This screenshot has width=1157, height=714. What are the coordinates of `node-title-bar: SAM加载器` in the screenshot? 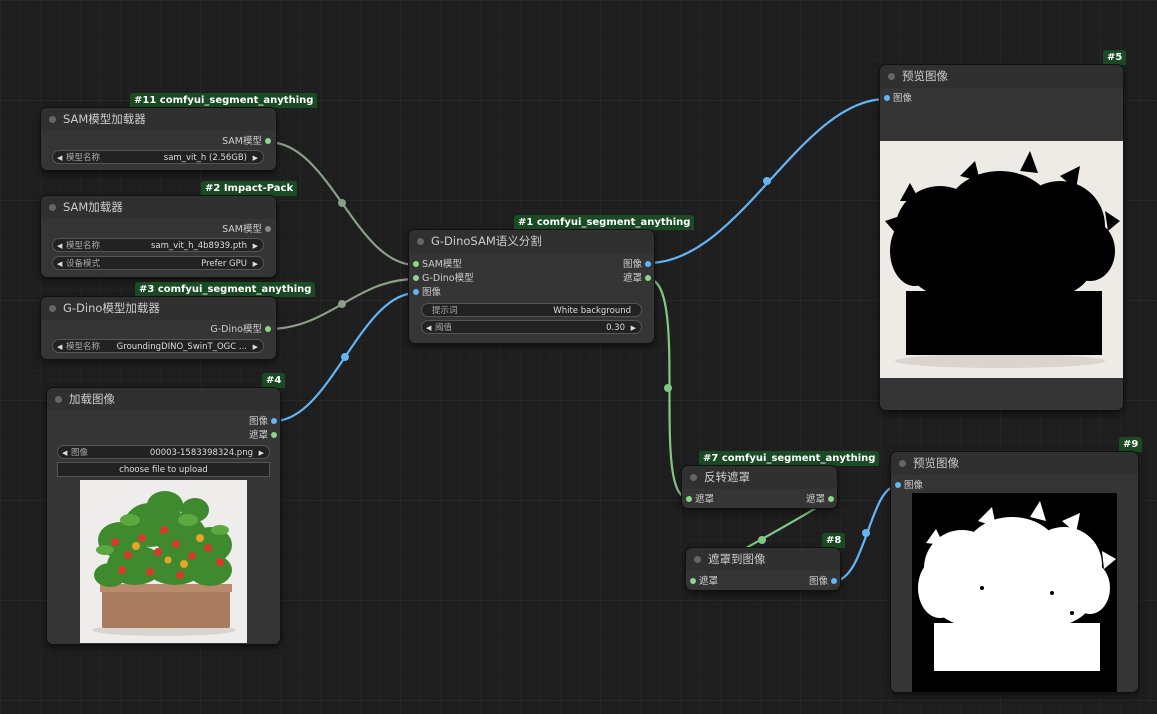 It's located at (158, 207).